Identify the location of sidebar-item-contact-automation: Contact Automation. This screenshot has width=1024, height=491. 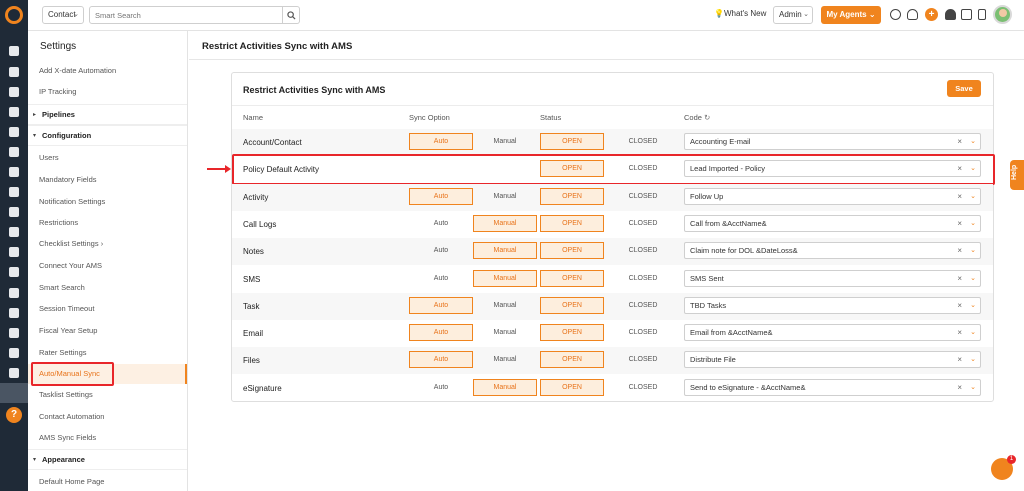
(71, 416).